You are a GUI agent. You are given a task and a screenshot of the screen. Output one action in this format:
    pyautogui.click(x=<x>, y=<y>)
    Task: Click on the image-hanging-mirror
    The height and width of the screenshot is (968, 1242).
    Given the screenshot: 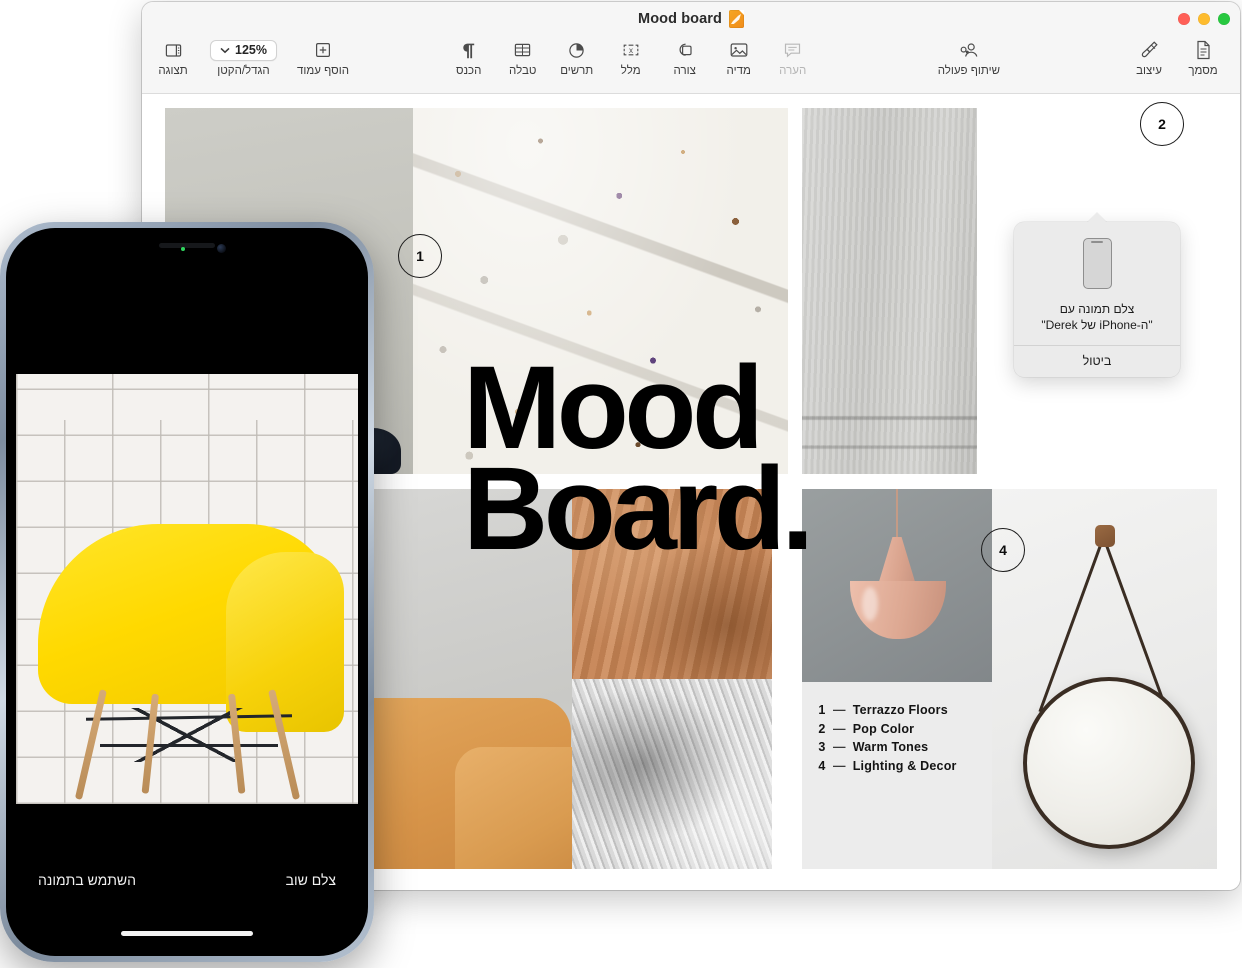 What is the action you would take?
    pyautogui.click(x=1104, y=679)
    